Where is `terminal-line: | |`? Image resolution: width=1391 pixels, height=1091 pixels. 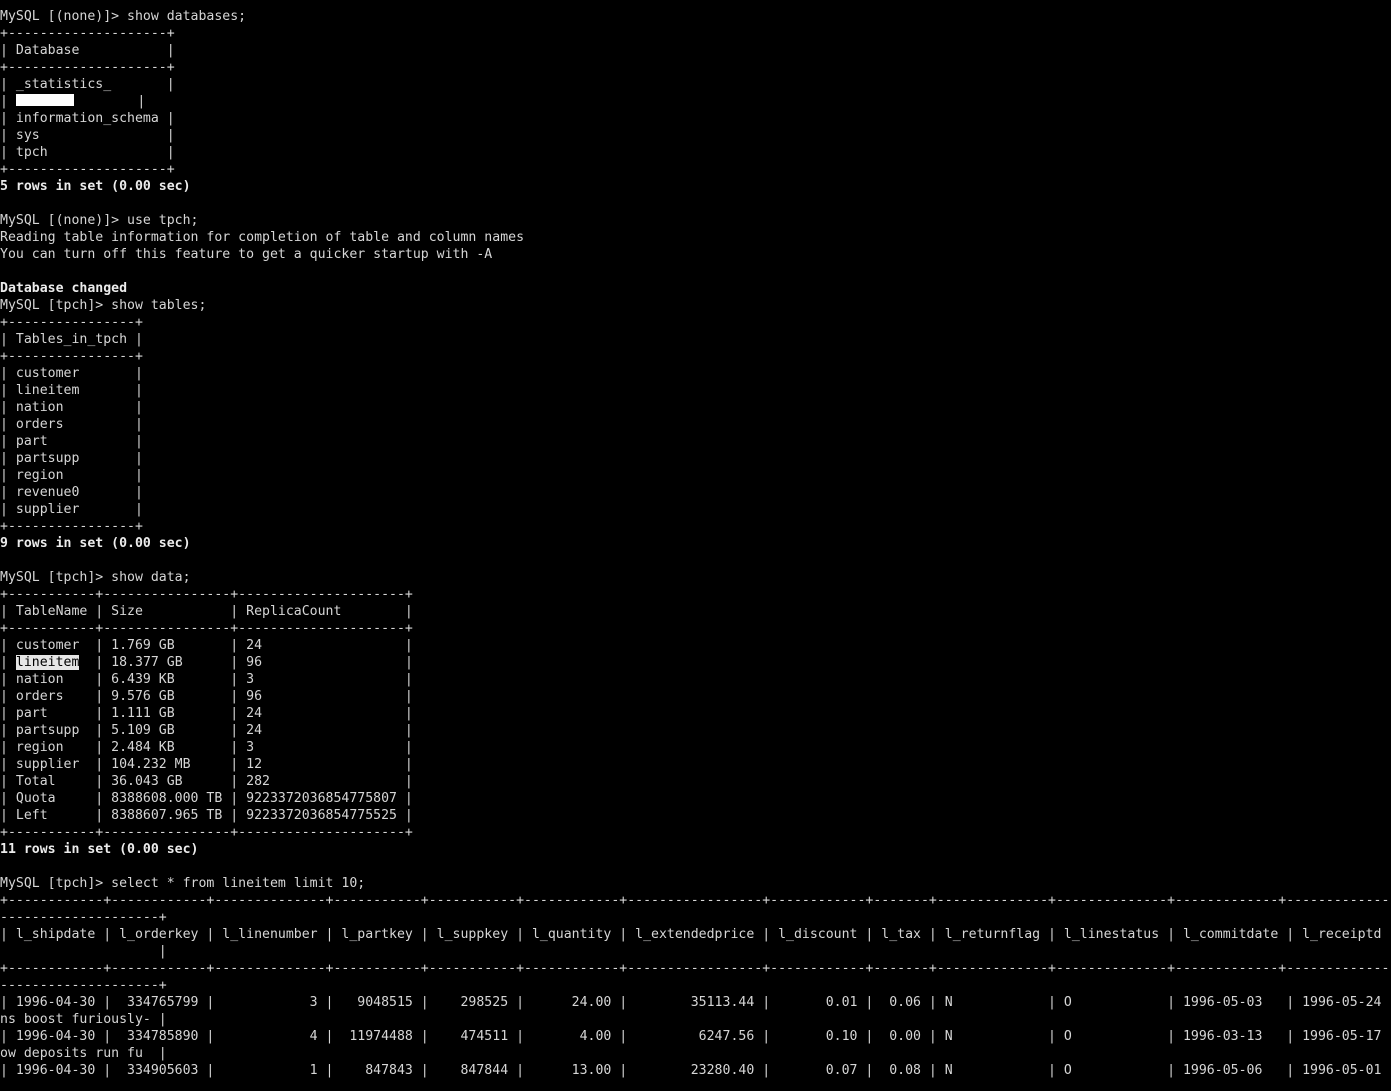 terminal-line: | | is located at coordinates (695, 101).